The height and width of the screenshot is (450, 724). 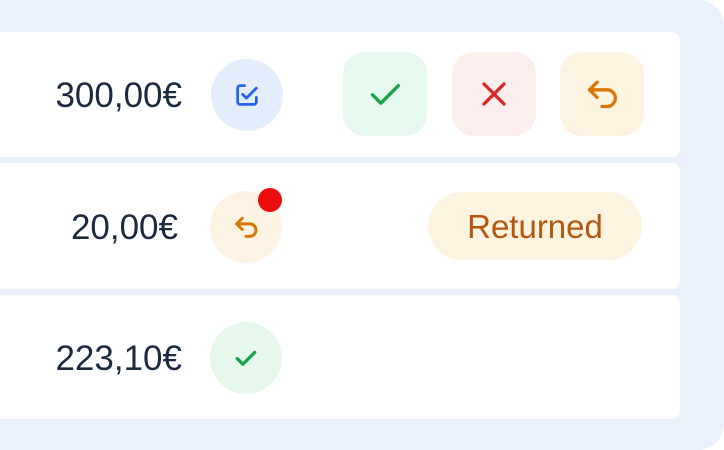 I want to click on amount-value: 20,00€, so click(x=124, y=227).